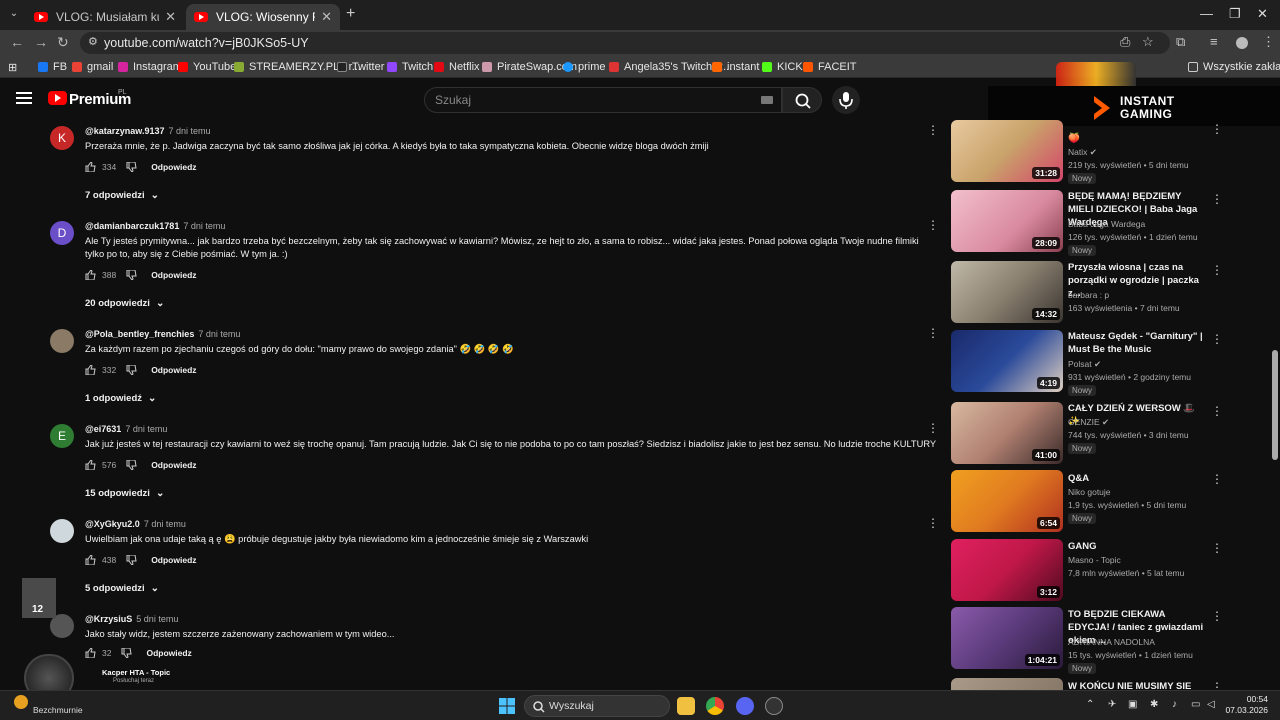  I want to click on video-thumbnail: 3:12, so click(1007, 570).